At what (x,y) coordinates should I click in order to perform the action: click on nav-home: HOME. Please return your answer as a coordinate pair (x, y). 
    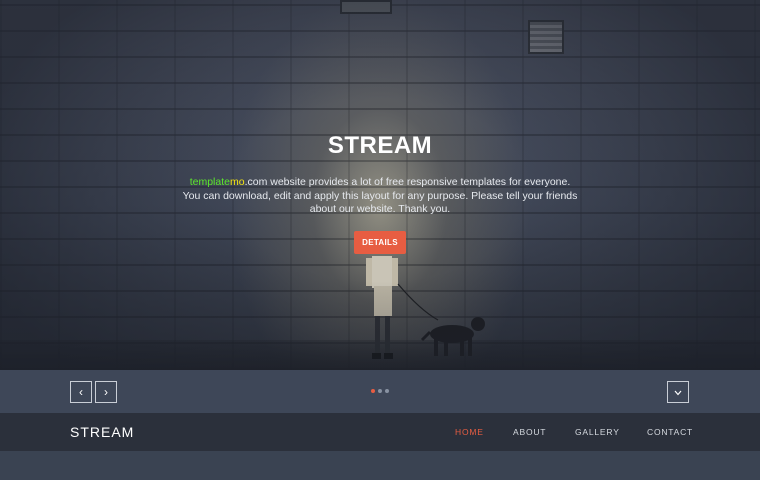
    Looking at the image, I should click on (469, 432).